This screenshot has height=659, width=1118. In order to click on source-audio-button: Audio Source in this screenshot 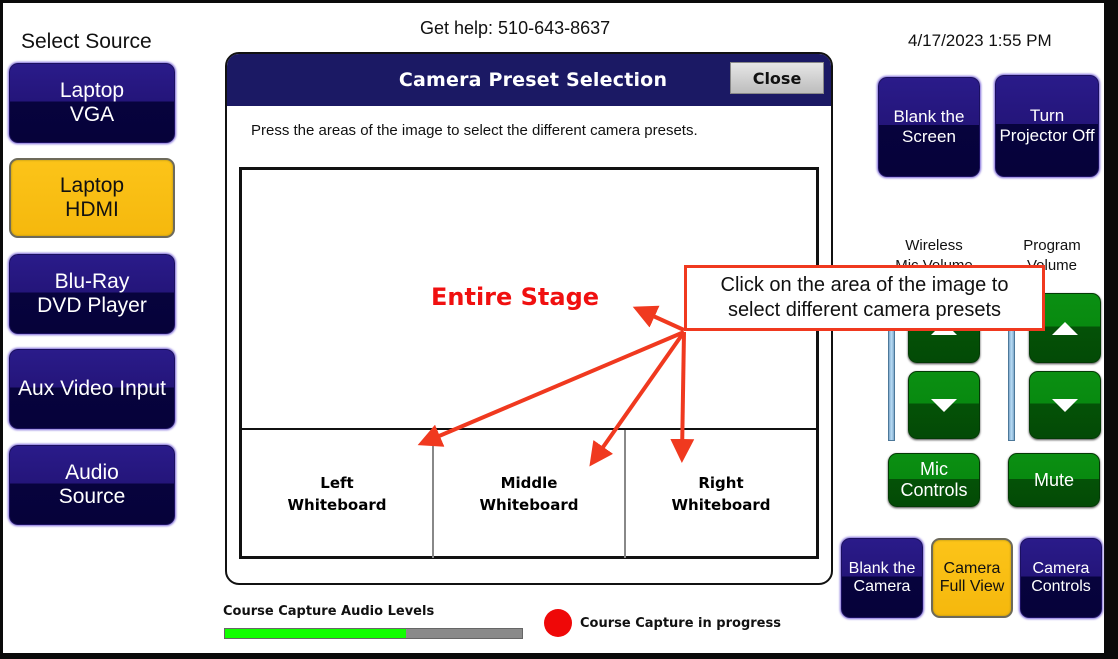, I will do `click(92, 485)`.